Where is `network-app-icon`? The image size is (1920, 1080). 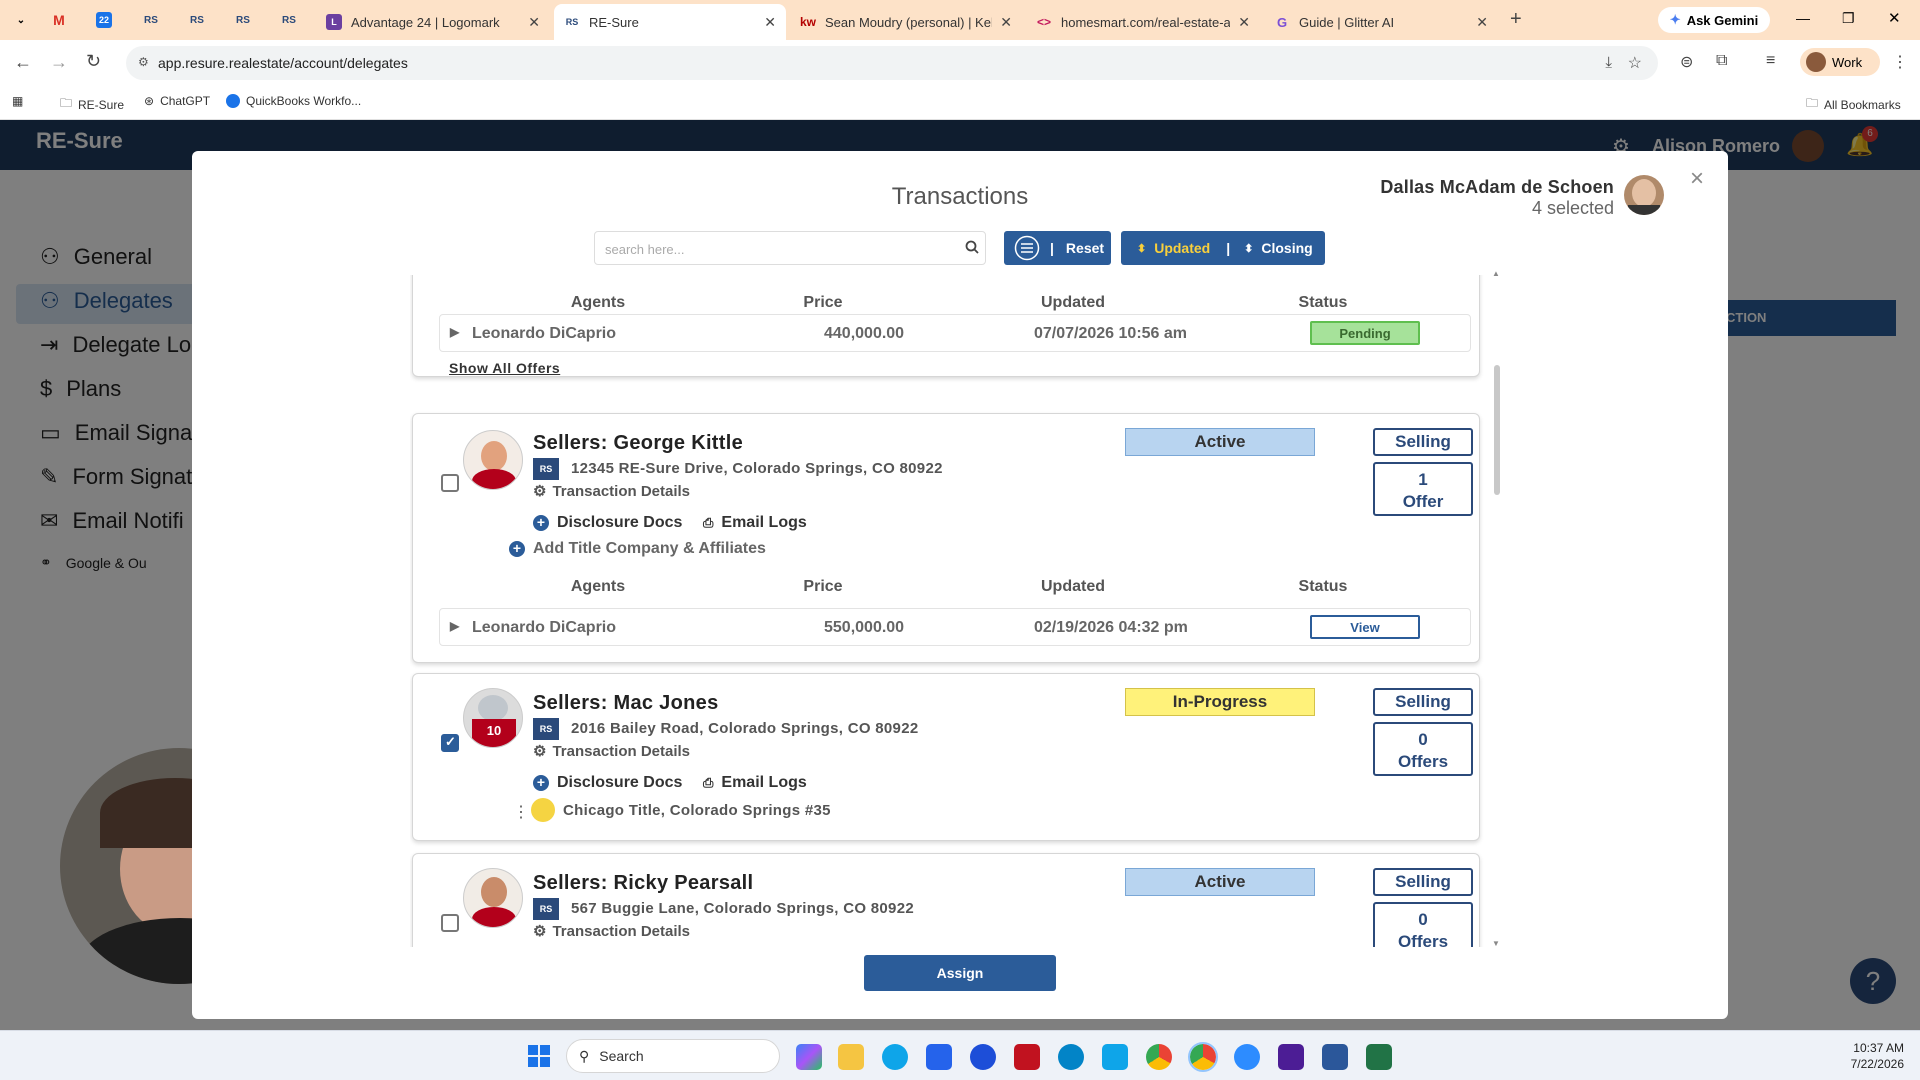 network-app-icon is located at coordinates (1071, 1057).